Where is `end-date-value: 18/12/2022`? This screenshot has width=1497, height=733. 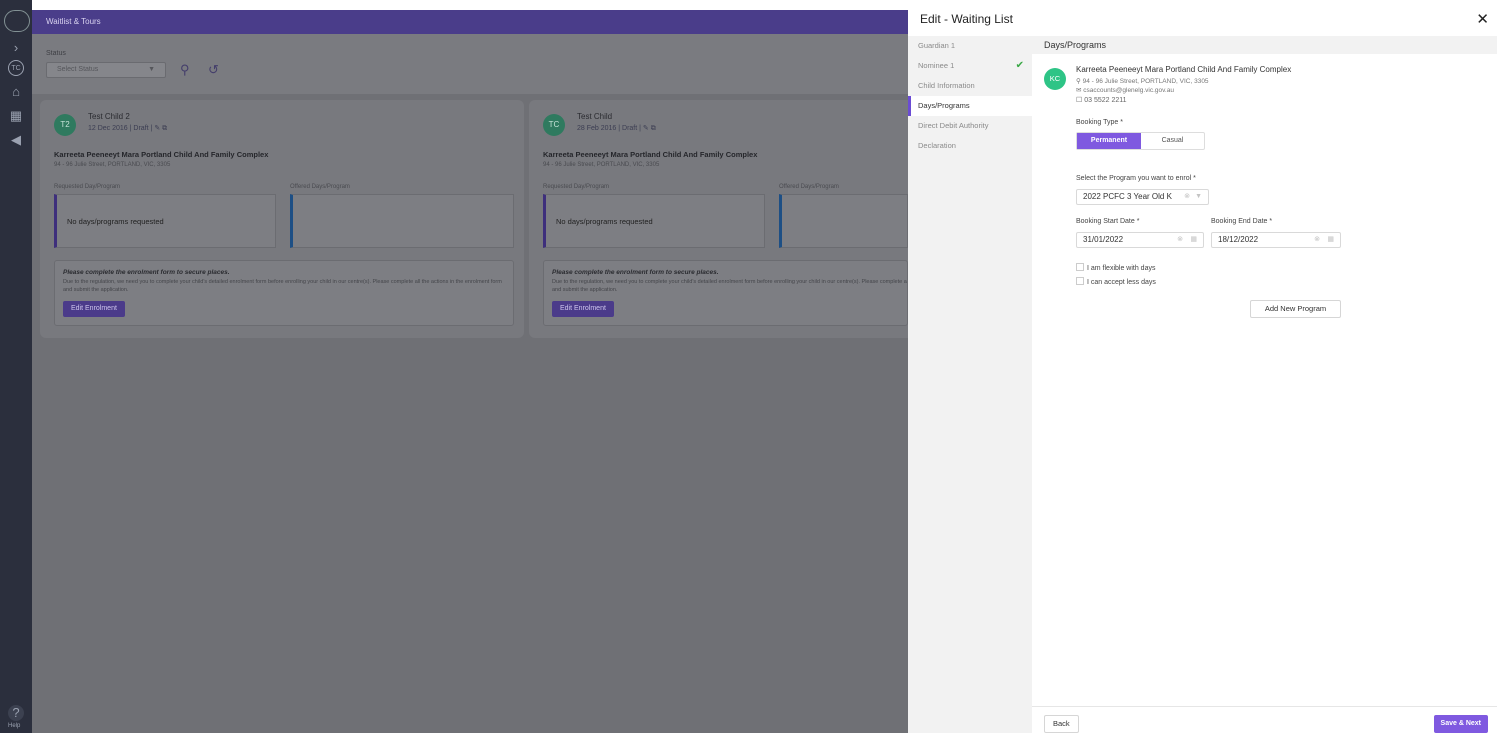 end-date-value: 18/12/2022 is located at coordinates (1238, 239).